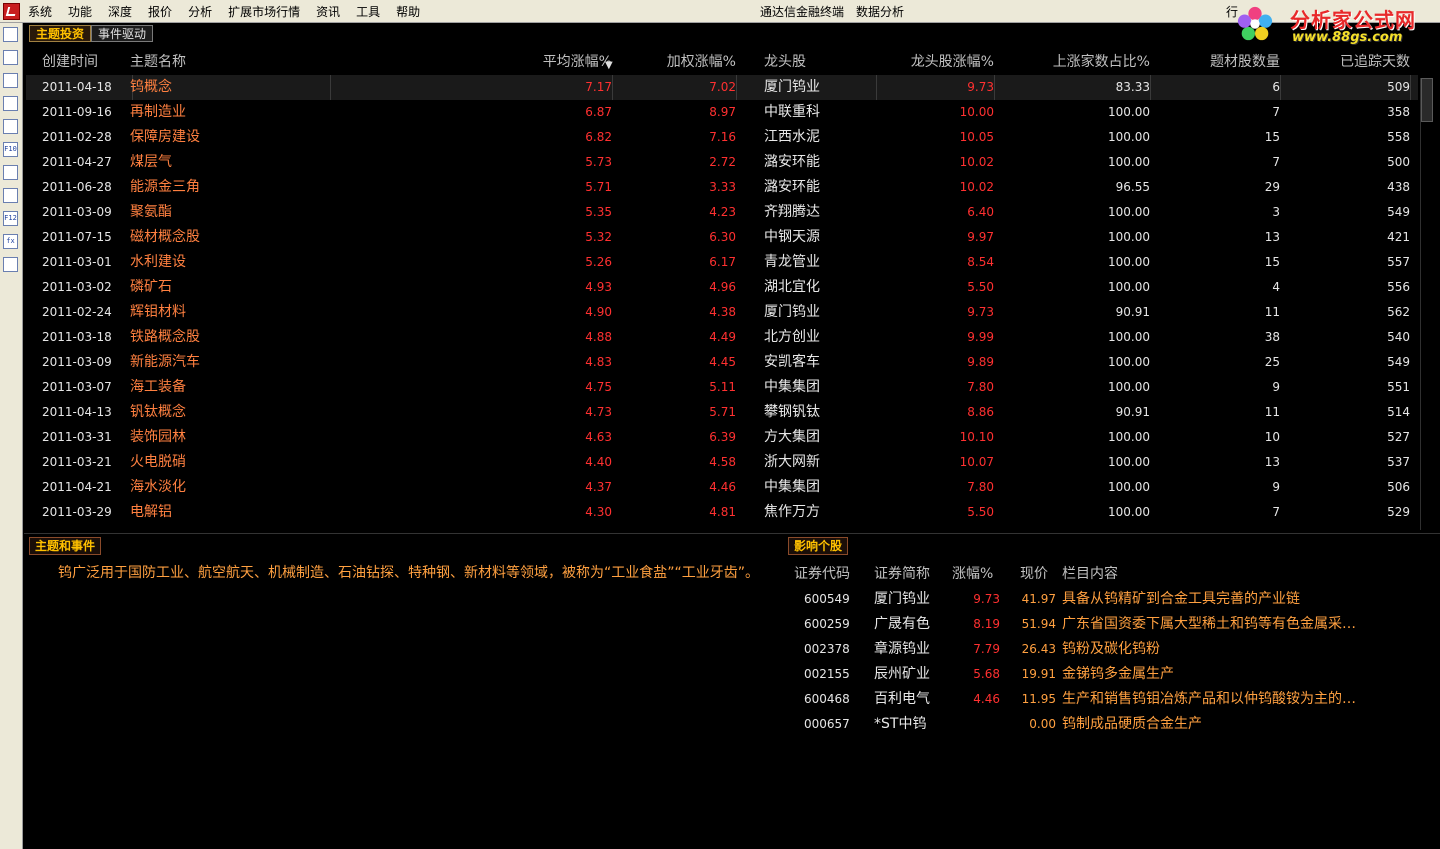 The image size is (1440, 849). What do you see at coordinates (158, 312) in the screenshot?
I see `cell-name: 辉钼材料` at bounding box center [158, 312].